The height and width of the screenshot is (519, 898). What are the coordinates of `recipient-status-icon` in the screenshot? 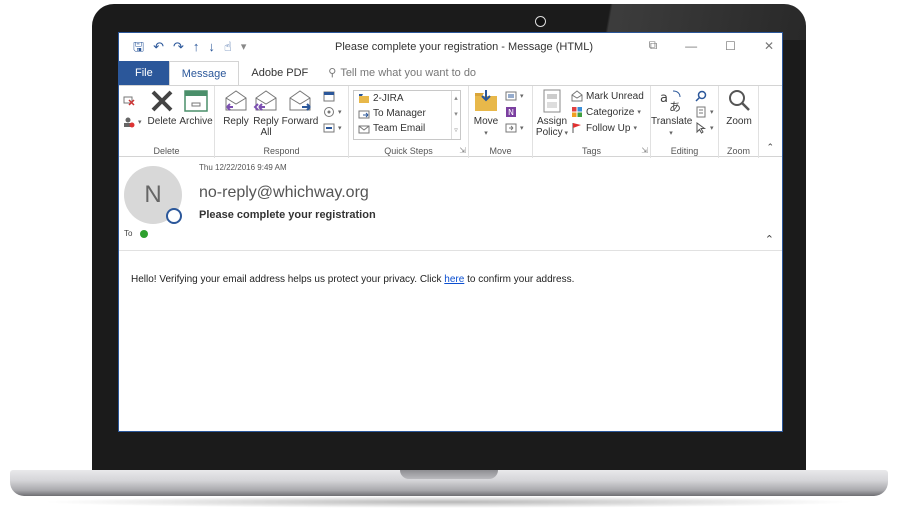 It's located at (144, 233).